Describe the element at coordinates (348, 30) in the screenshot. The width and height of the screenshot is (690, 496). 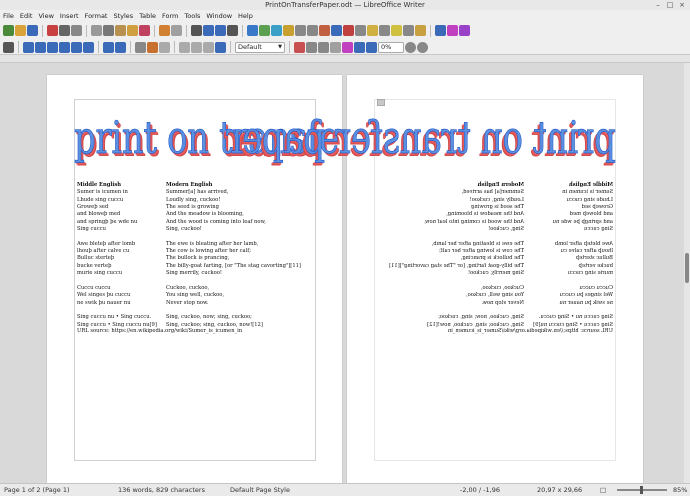
I see `insert-footnote-icon` at that location.